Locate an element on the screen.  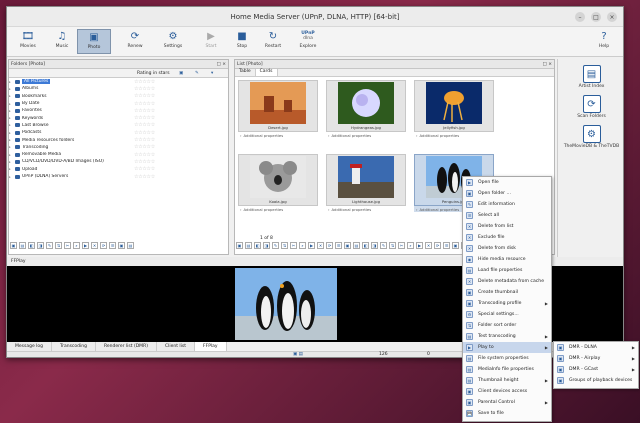
folder-item: ▸ All Pictures ☆☆☆☆☆ is located at coordinates (118, 81).